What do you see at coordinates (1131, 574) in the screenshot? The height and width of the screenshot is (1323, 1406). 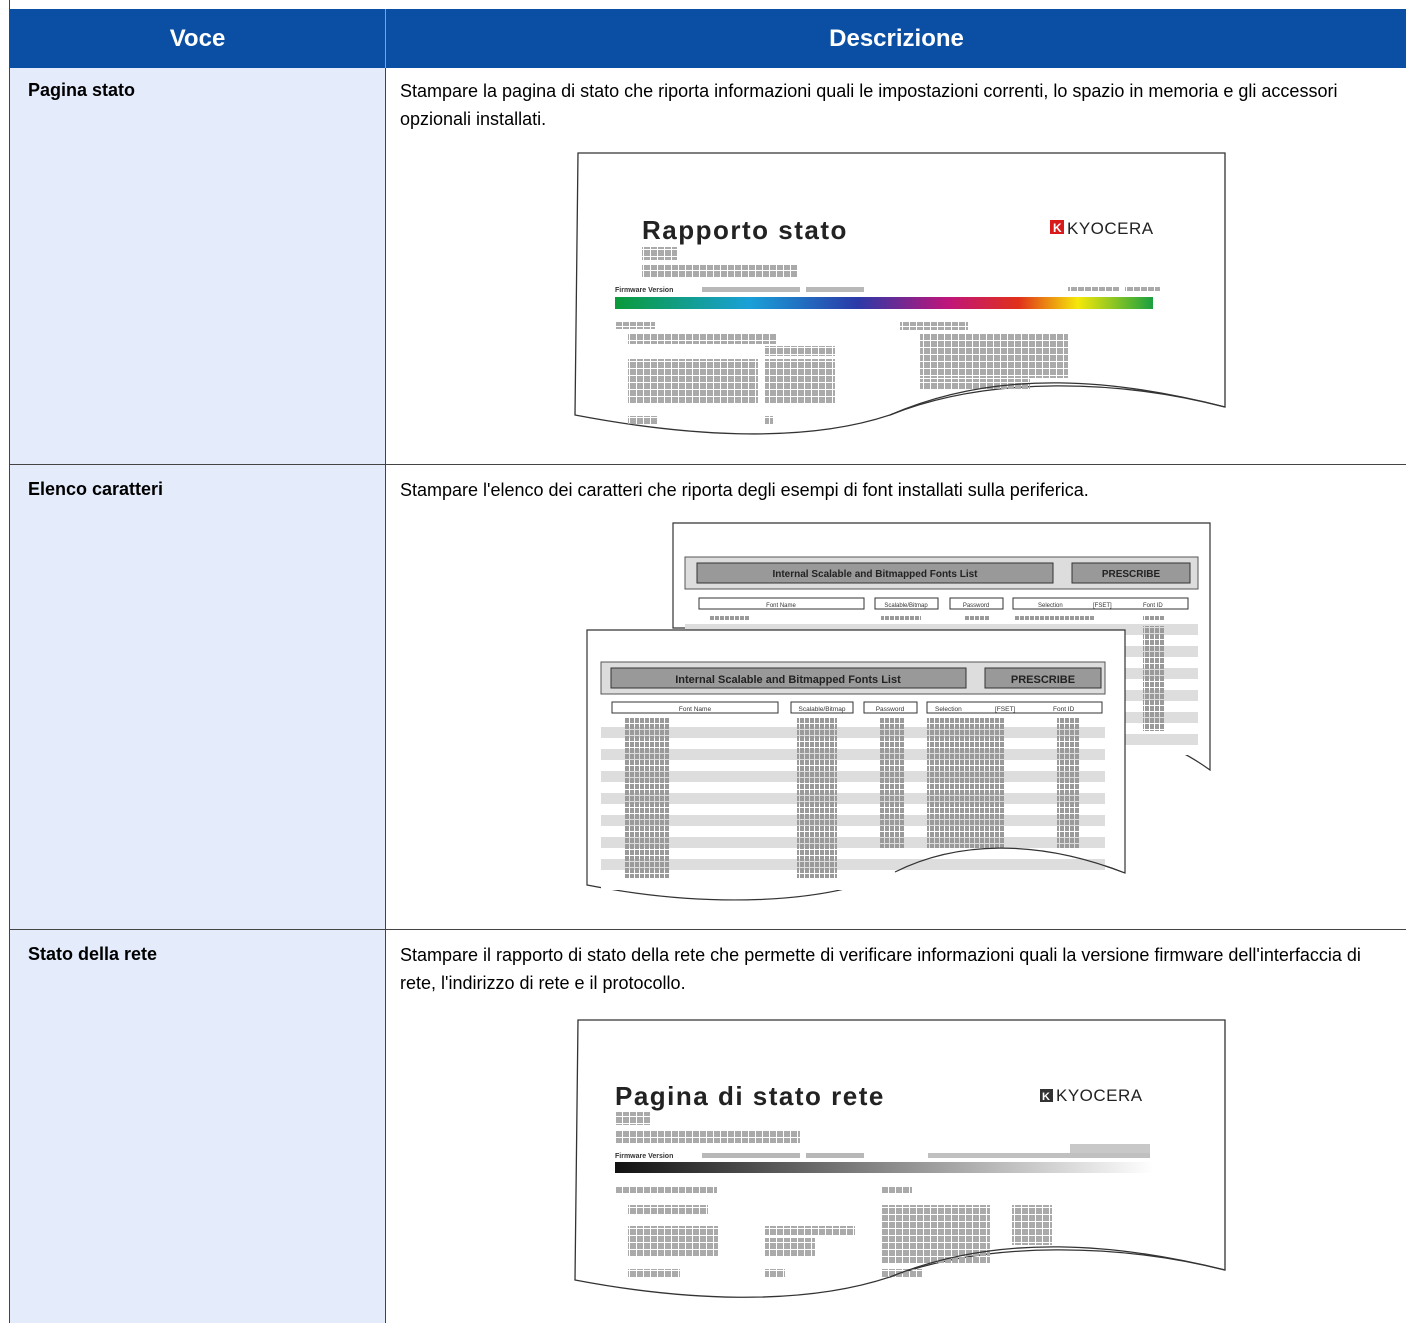 I see `back-badge: PRESCRIBE` at bounding box center [1131, 574].